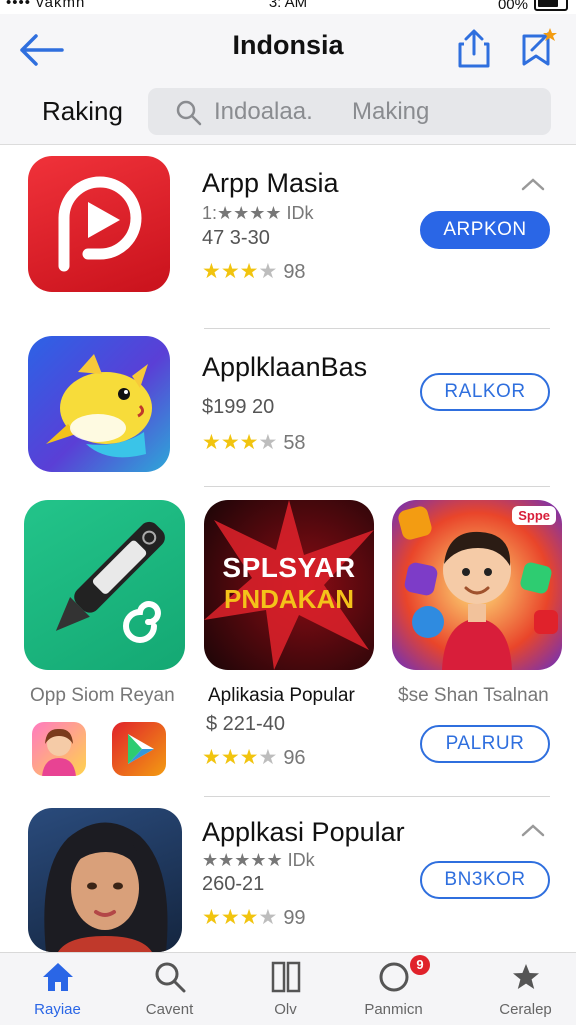  Describe the element at coordinates (238, 407) in the screenshot. I see `app-price: $199 20` at that location.